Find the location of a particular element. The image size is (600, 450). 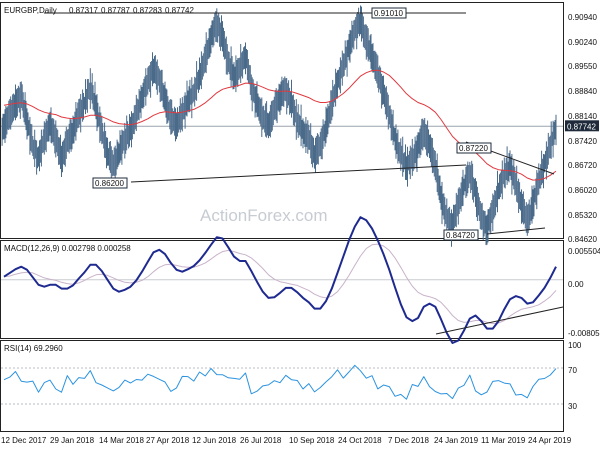

price-y-tick: 0.88140 is located at coordinates (582, 116).